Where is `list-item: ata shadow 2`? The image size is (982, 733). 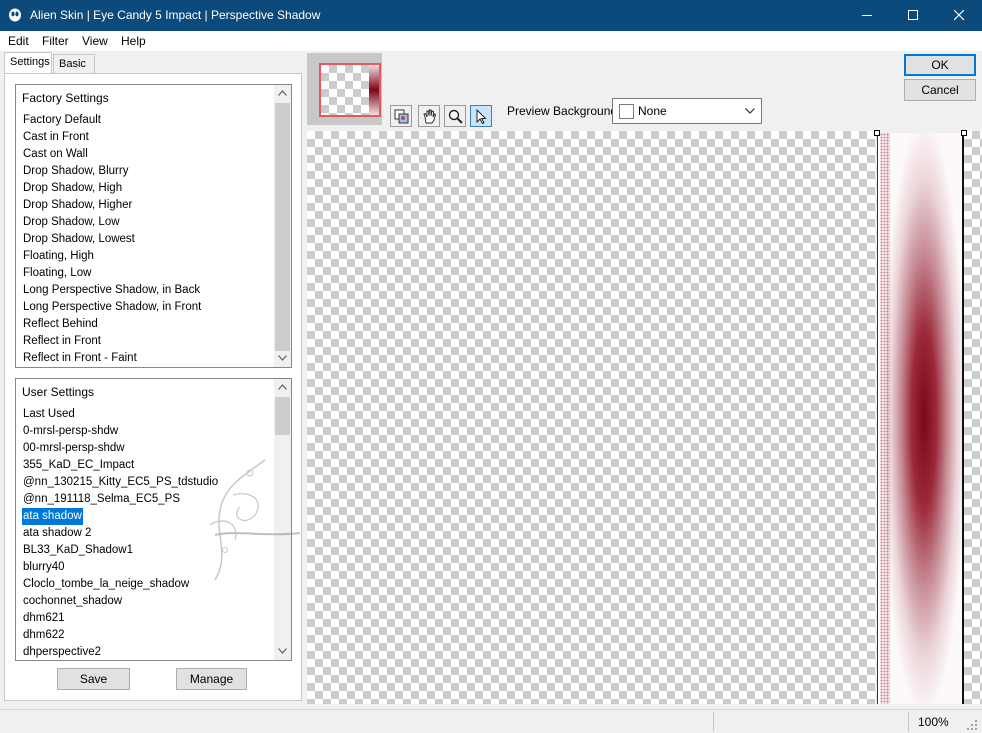
list-item: ata shadow 2 is located at coordinates (120, 533).